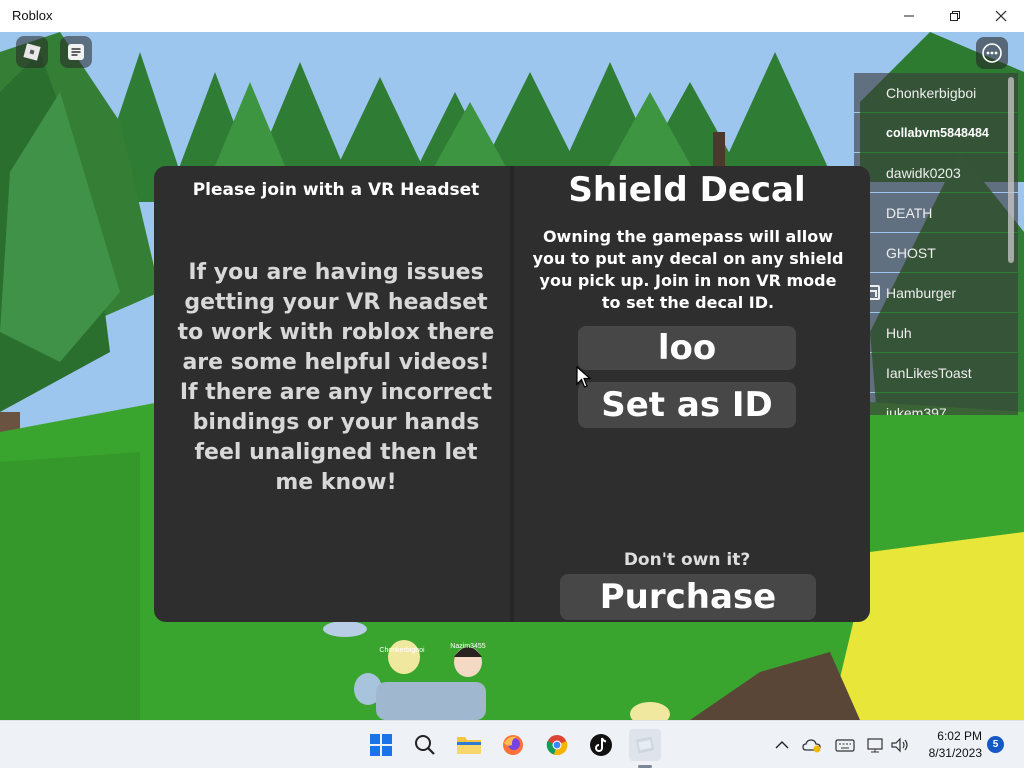 This screenshot has height=768, width=1024. Describe the element at coordinates (1011, 170) in the screenshot. I see `player-list-scrollbar` at that location.